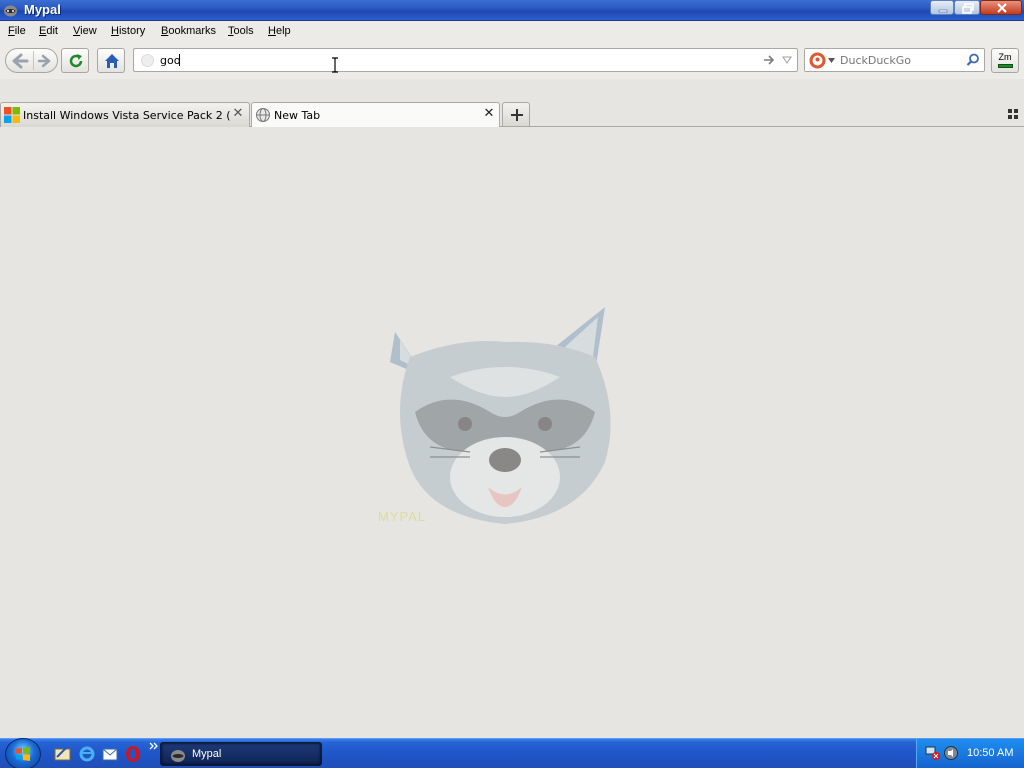 The width and height of the screenshot is (1024, 768). I want to click on zoom-level-bar, so click(1005, 66).